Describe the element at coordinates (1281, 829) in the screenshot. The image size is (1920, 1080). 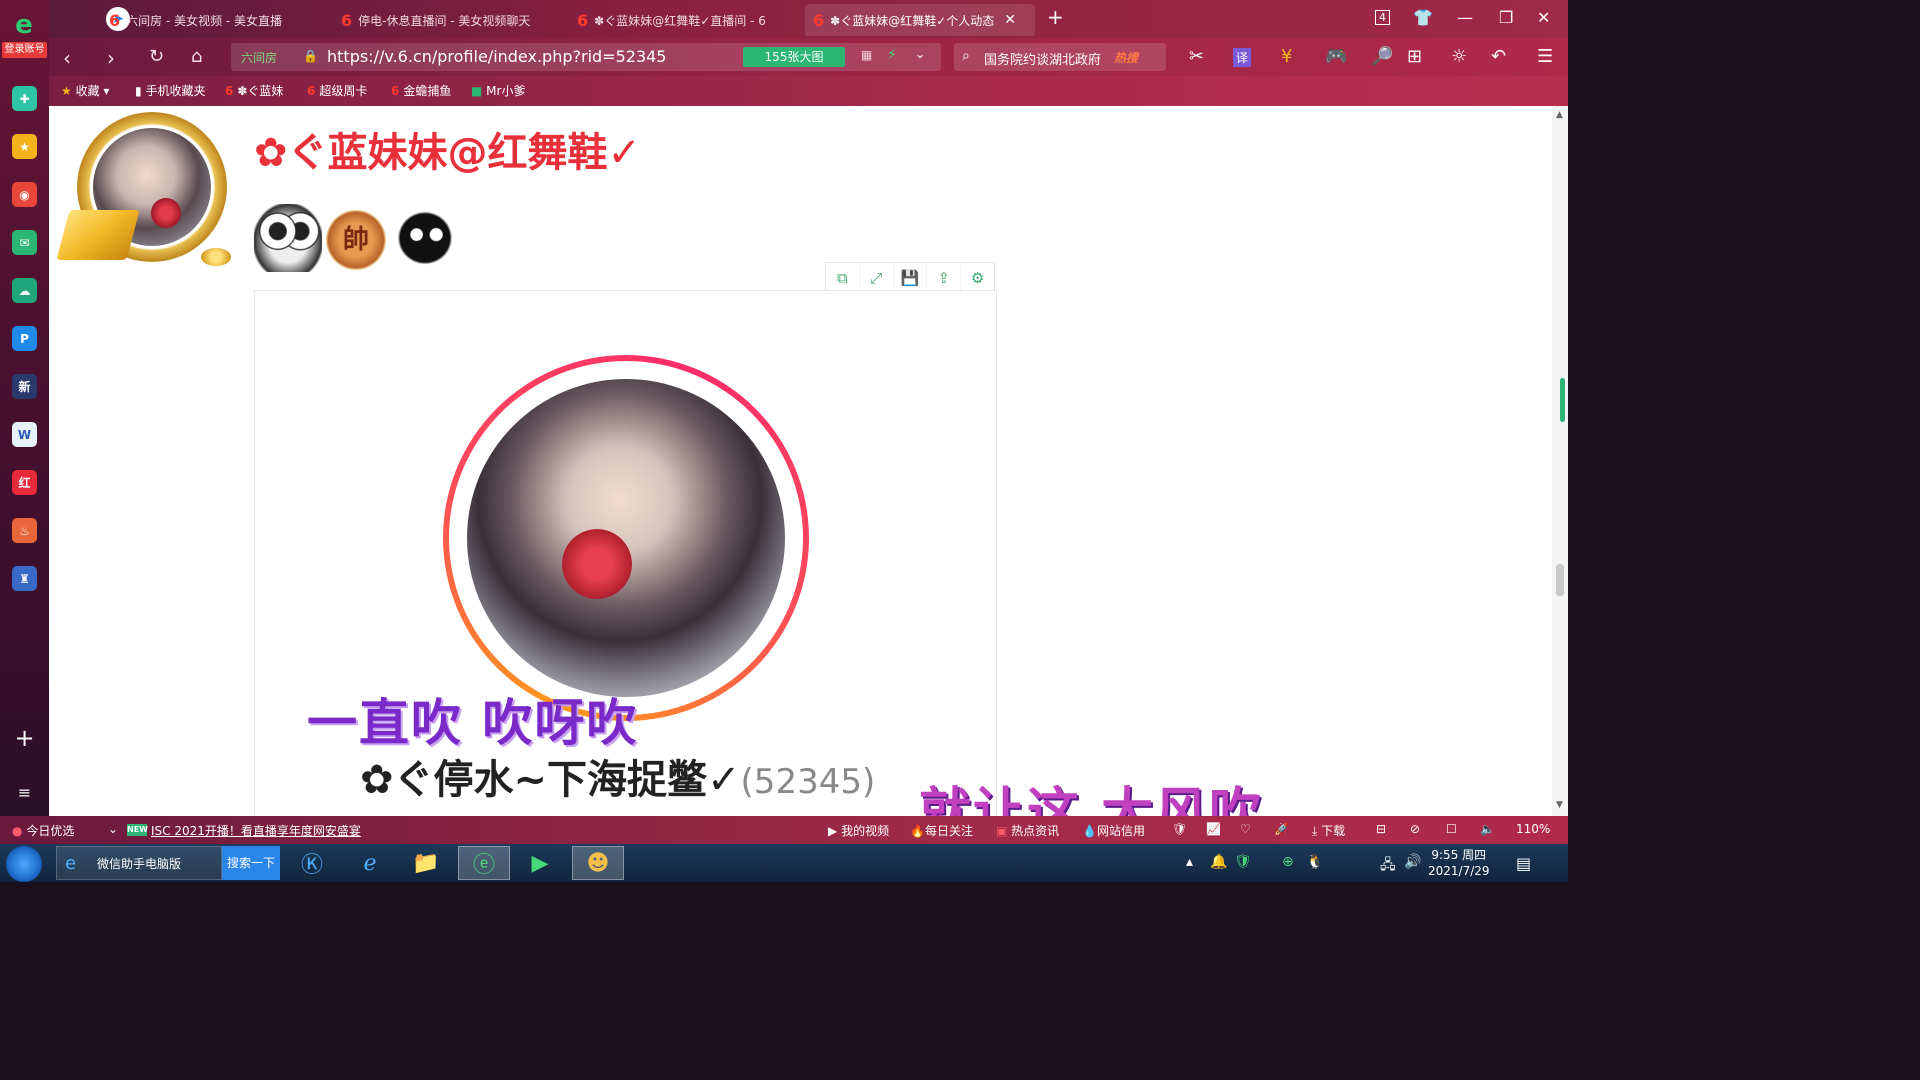
I see `rocket-icon: 🚀` at that location.